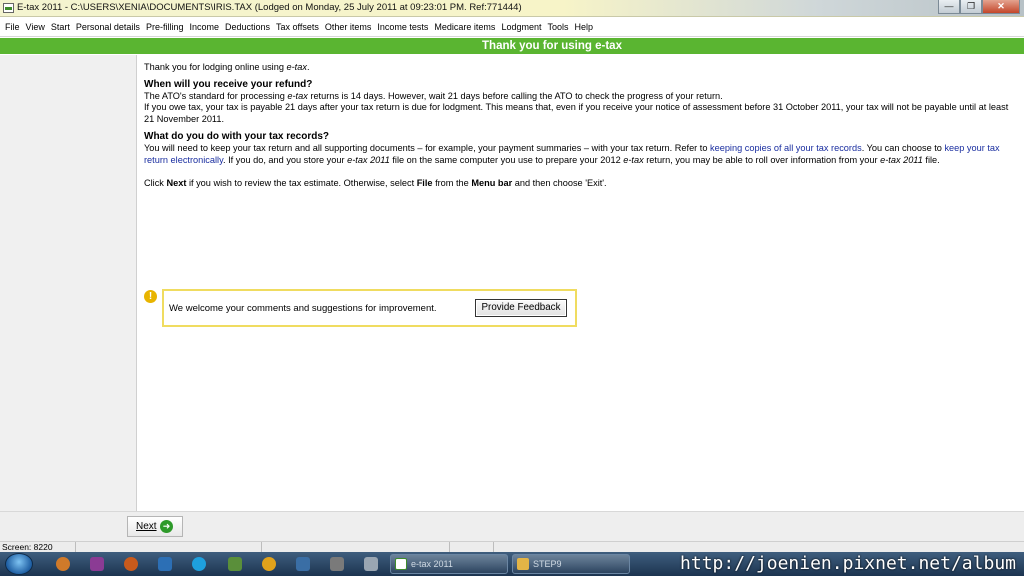 Image resolution: width=1024 pixels, height=576 pixels. Describe the element at coordinates (348, 27) in the screenshot. I see `menu-other-items: Other items` at that location.